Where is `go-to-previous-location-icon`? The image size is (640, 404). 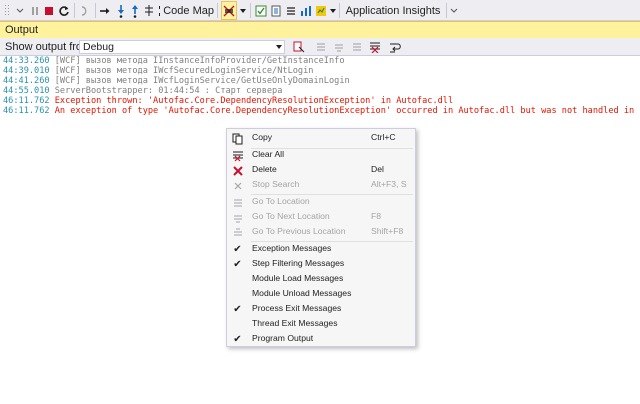
go-to-previous-location-icon is located at coordinates (237, 232).